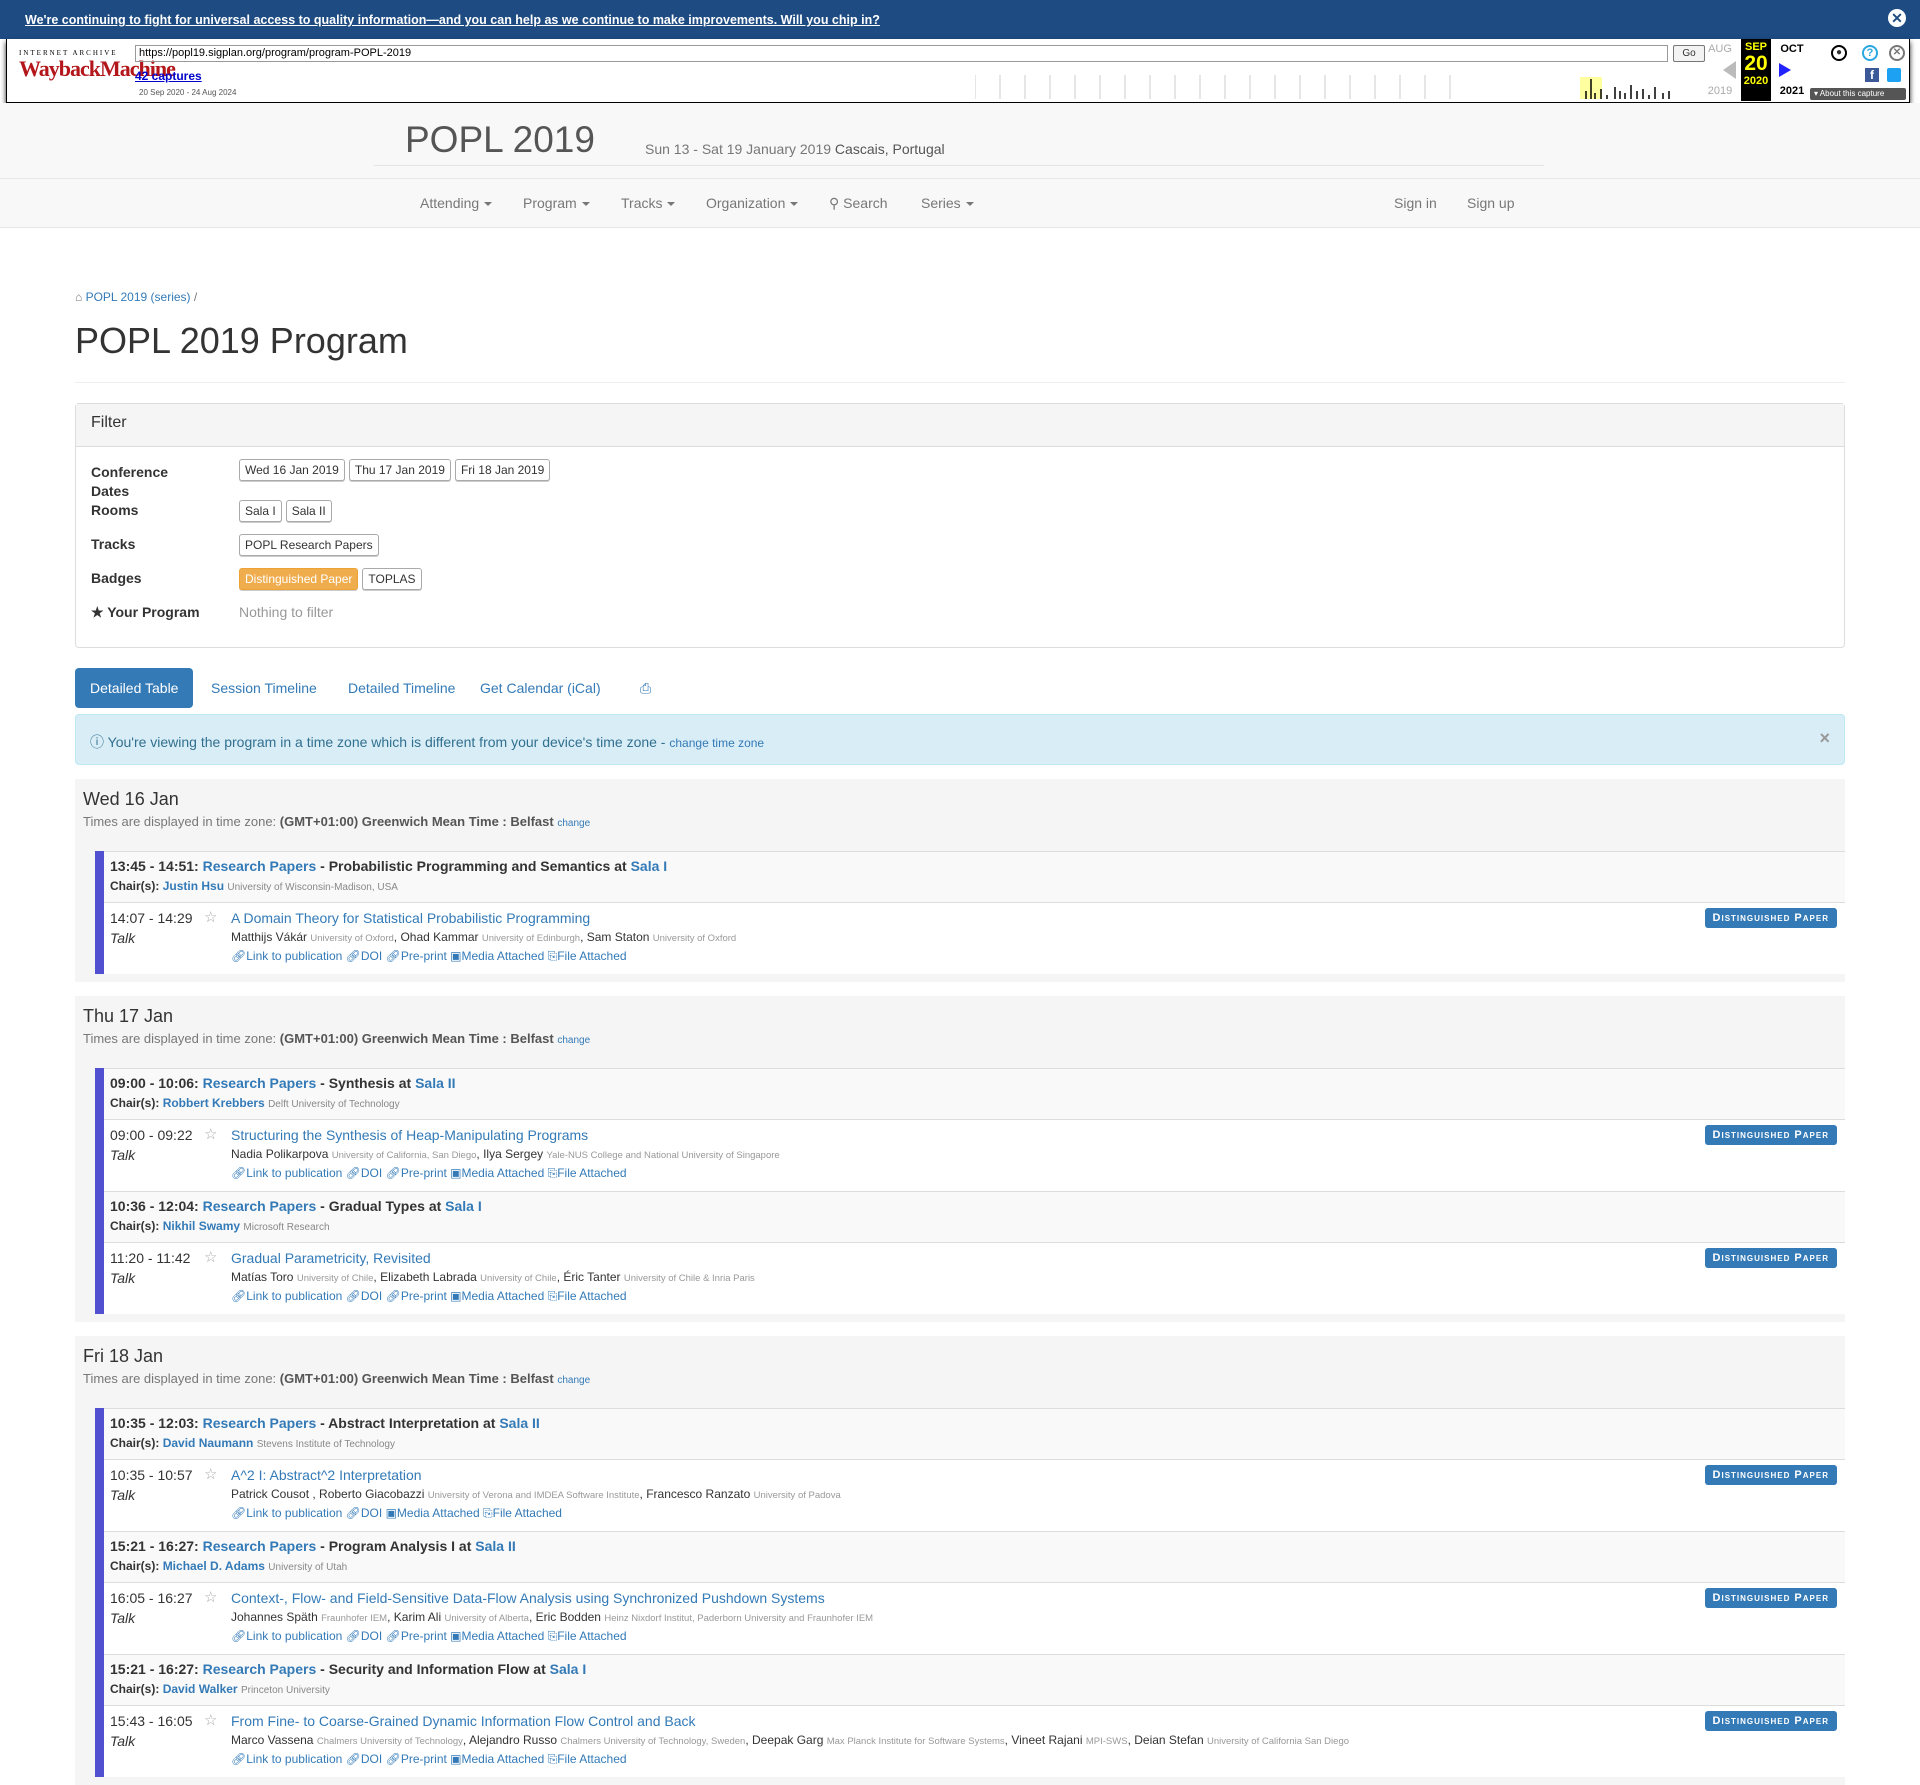 This screenshot has height=1785, width=1920. Describe the element at coordinates (947, 203) in the screenshot. I see `nav-series: Series` at that location.